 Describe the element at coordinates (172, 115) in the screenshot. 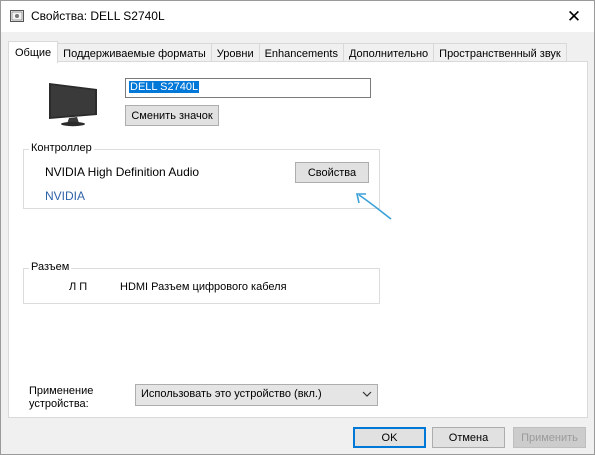

I see `change-icon-button: Сменить значок` at that location.